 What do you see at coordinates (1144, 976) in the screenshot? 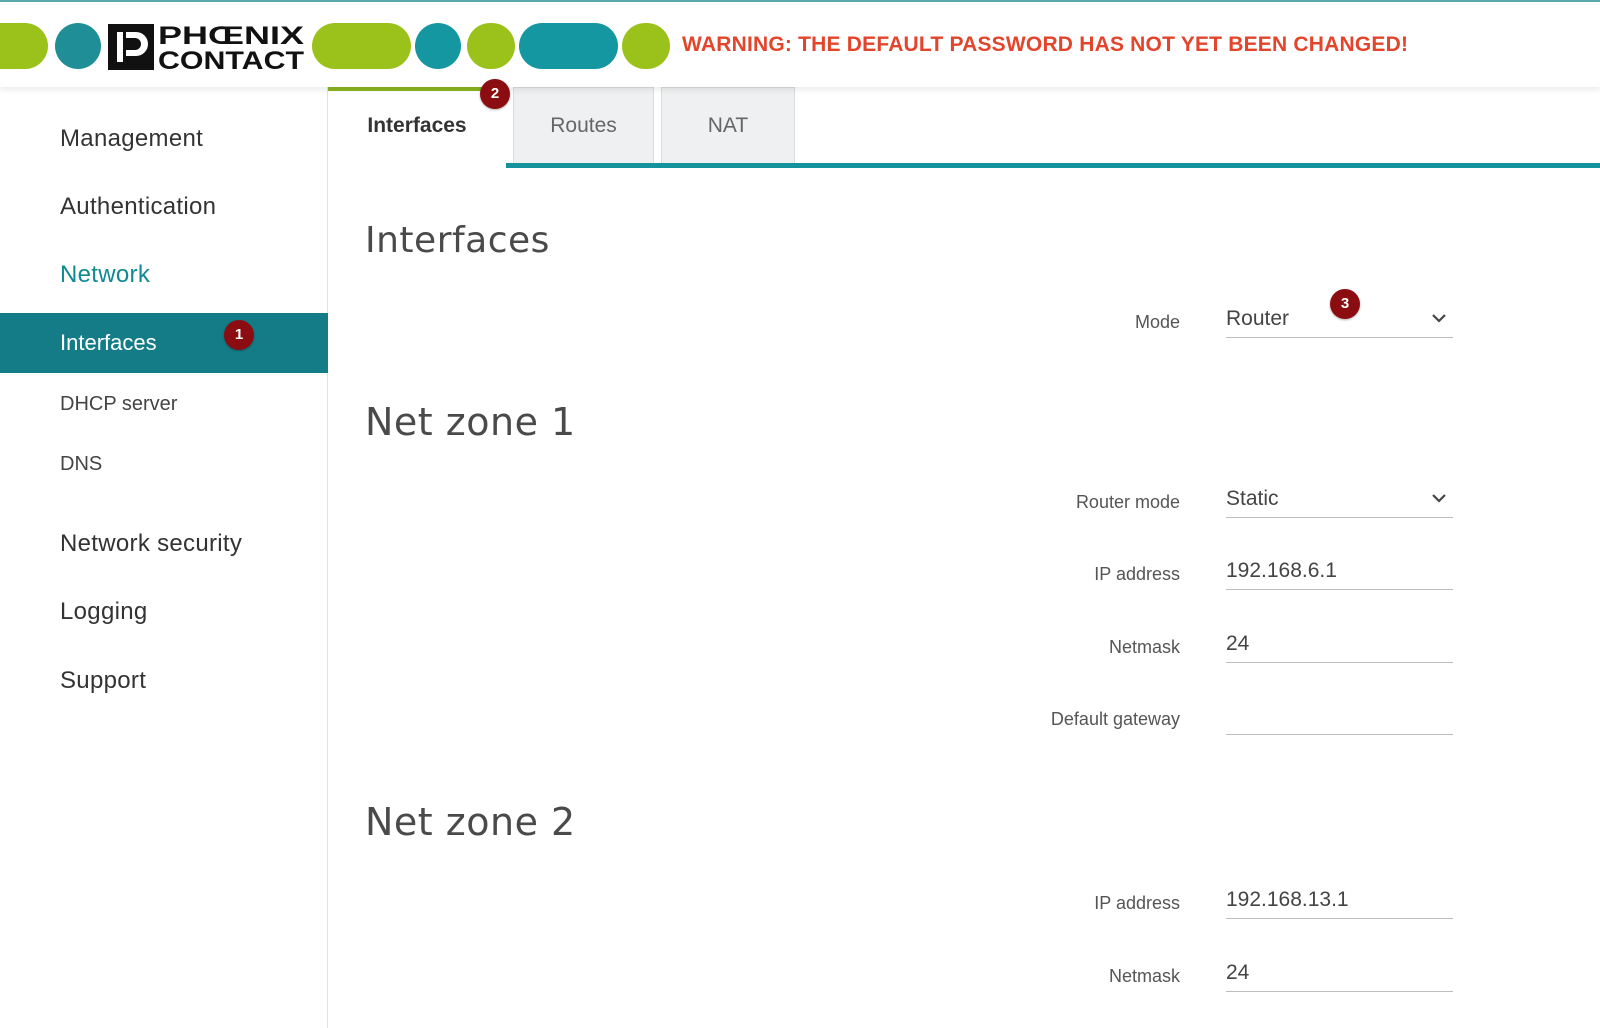
I see `zone2-netmask-label: Netmask` at bounding box center [1144, 976].